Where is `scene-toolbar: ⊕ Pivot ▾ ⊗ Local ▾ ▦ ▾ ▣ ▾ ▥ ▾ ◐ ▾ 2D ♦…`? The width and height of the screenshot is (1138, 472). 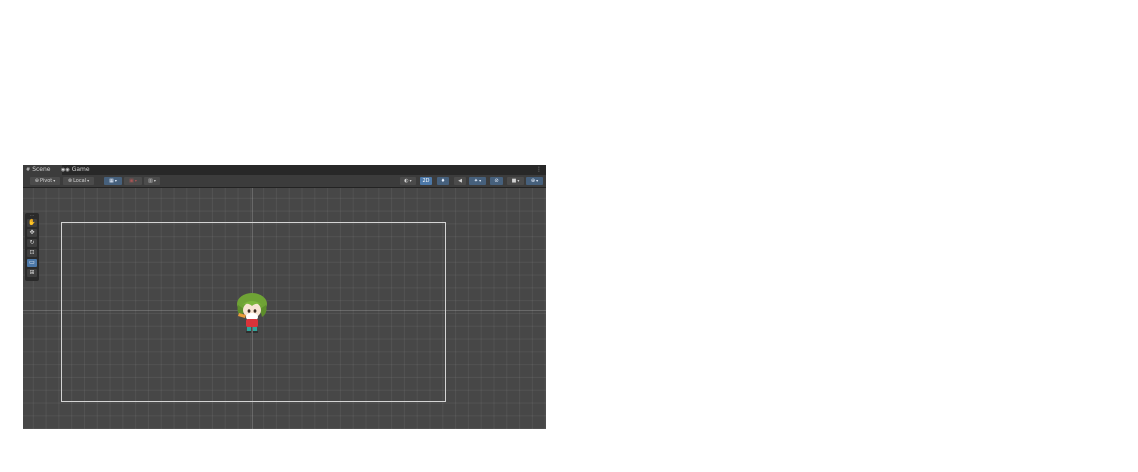
scene-toolbar: ⊕ Pivot ▾ ⊗ Local ▾ ▦ ▾ ▣ ▾ ▥ ▾ ◐ ▾ 2D ♦… is located at coordinates (284, 181).